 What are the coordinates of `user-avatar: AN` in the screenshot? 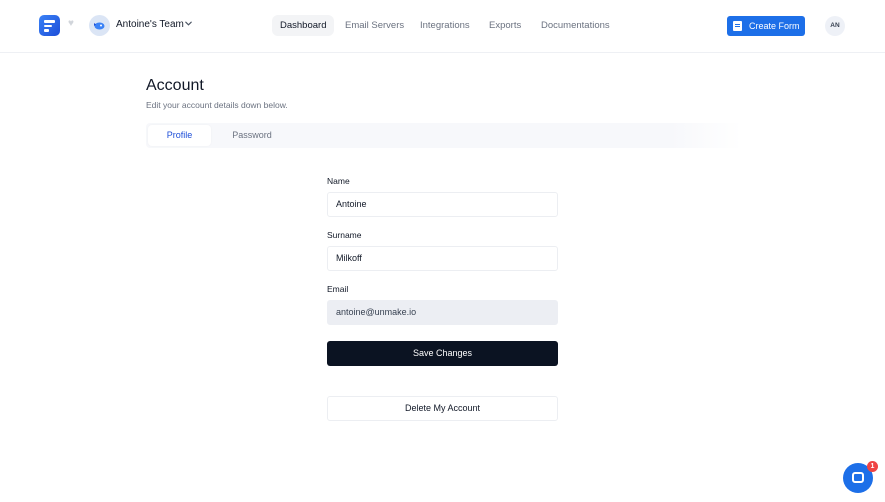 It's located at (835, 26).